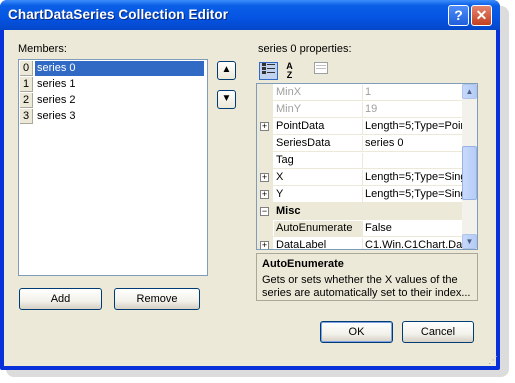 The image size is (515, 383). I want to click on property-pages-icon, so click(320, 71).